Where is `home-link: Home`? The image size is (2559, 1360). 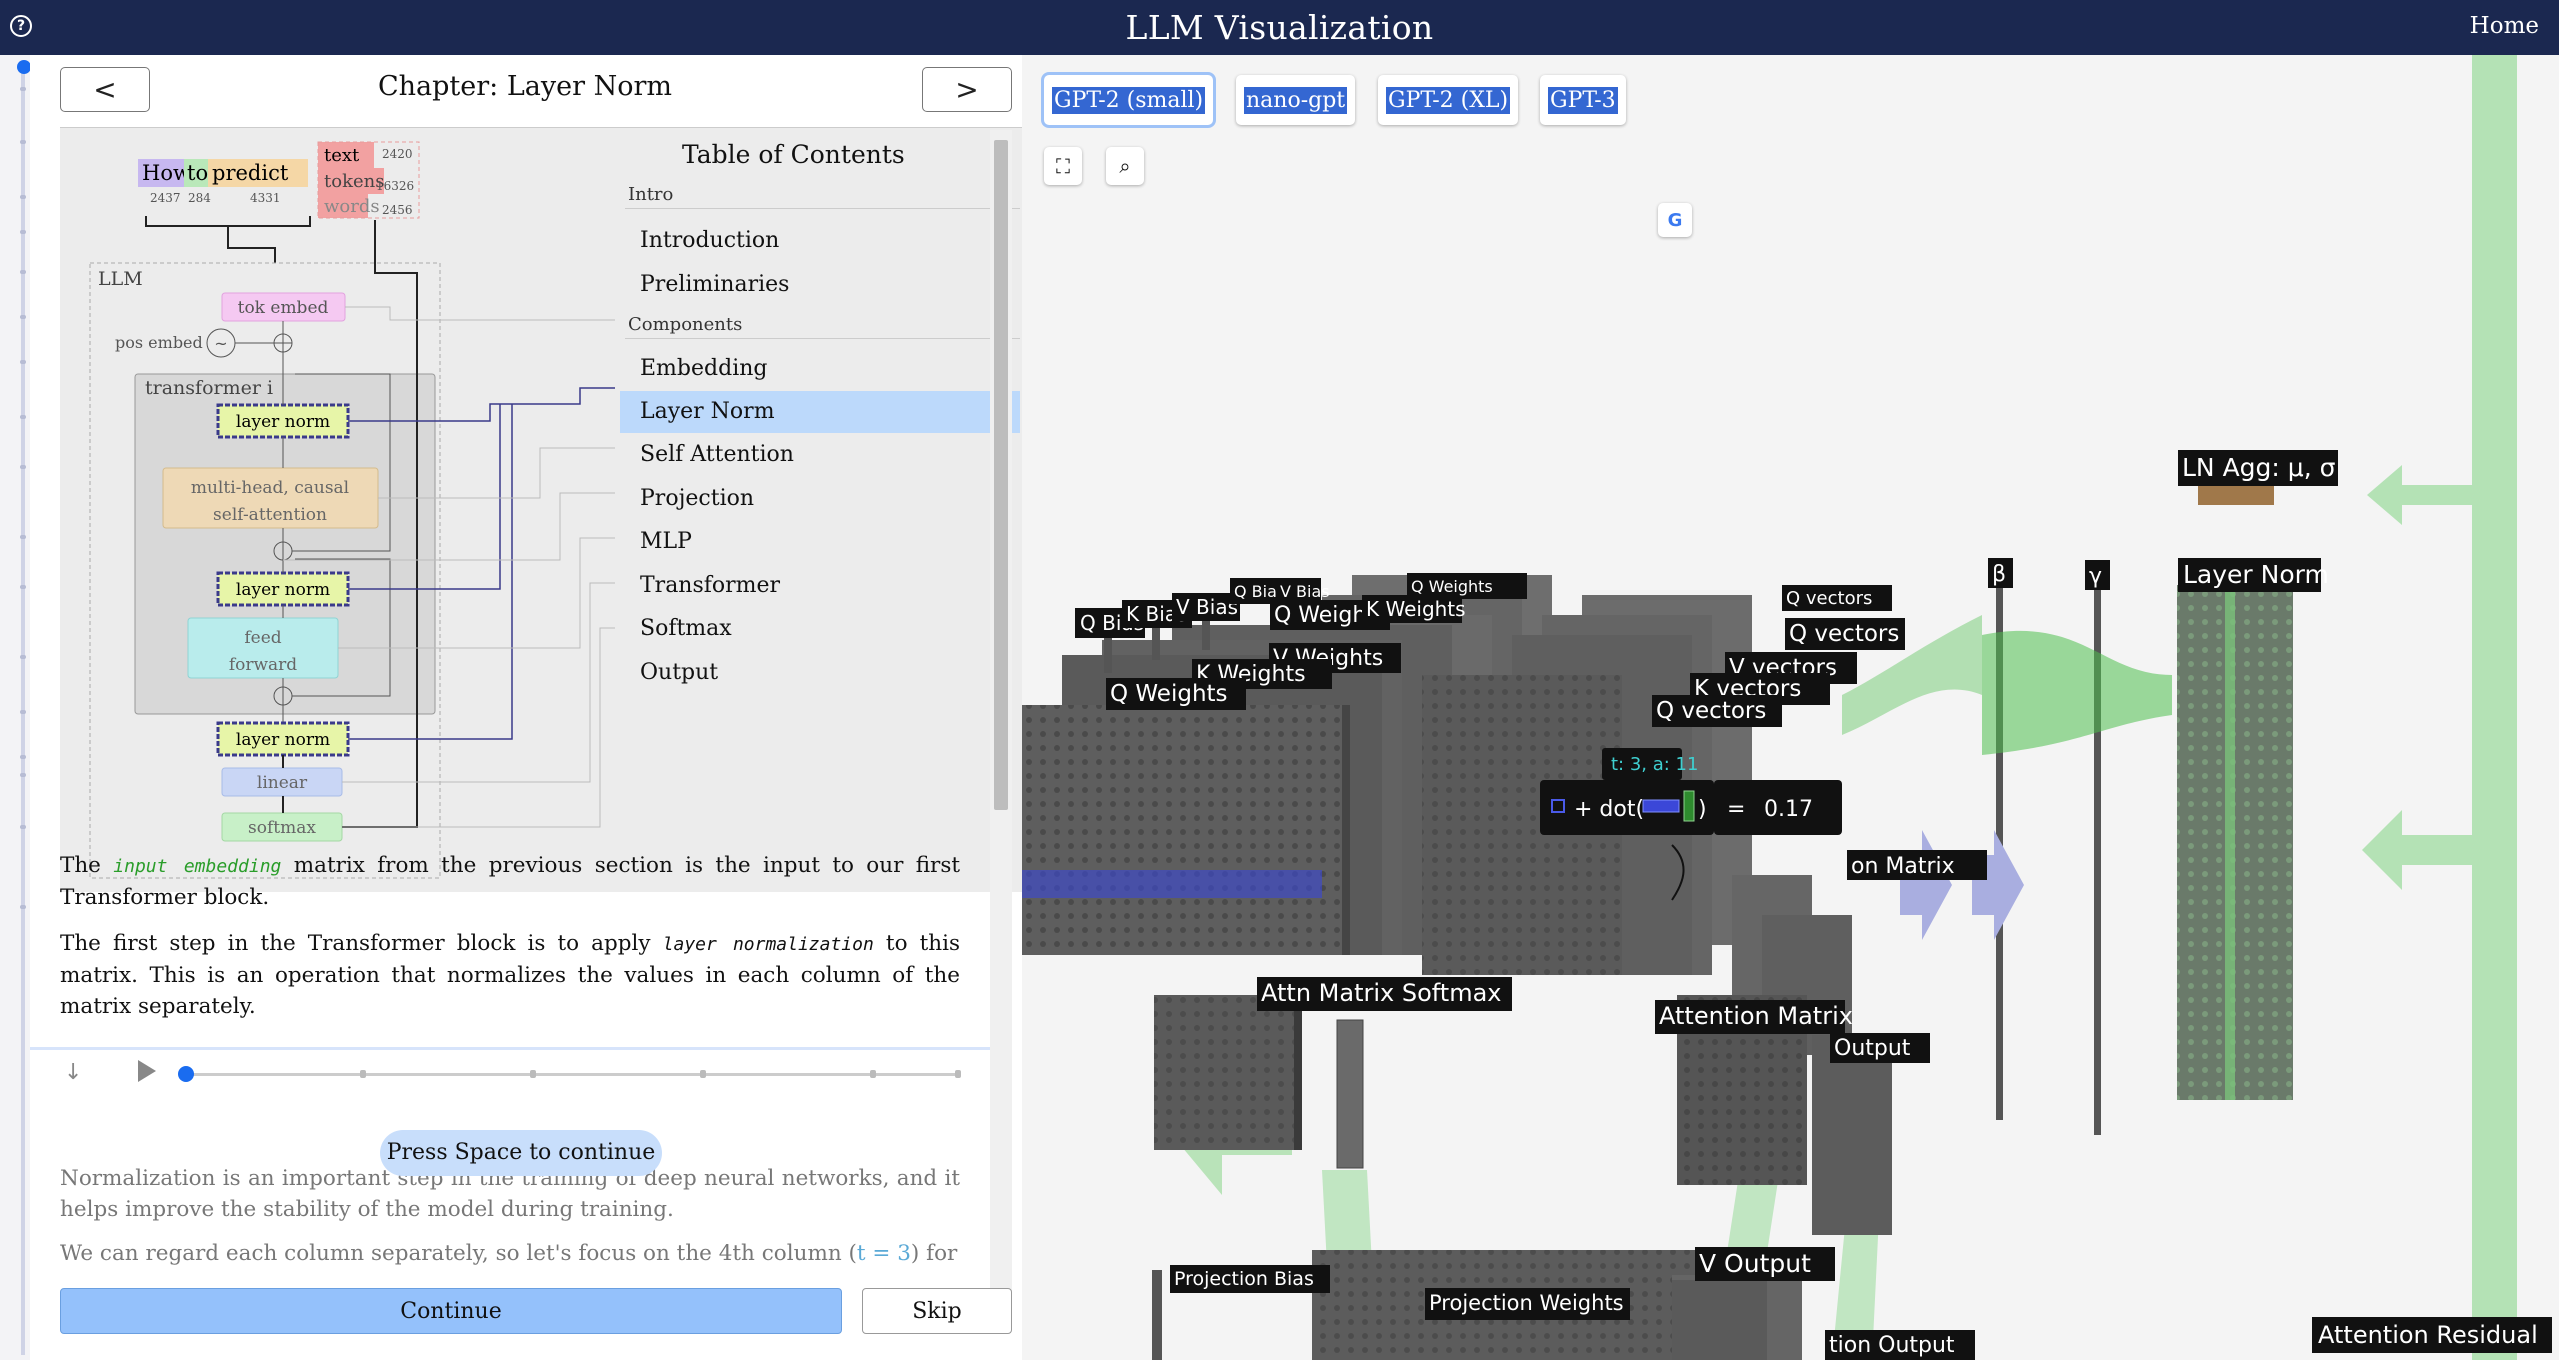
home-link: Home is located at coordinates (2504, 26).